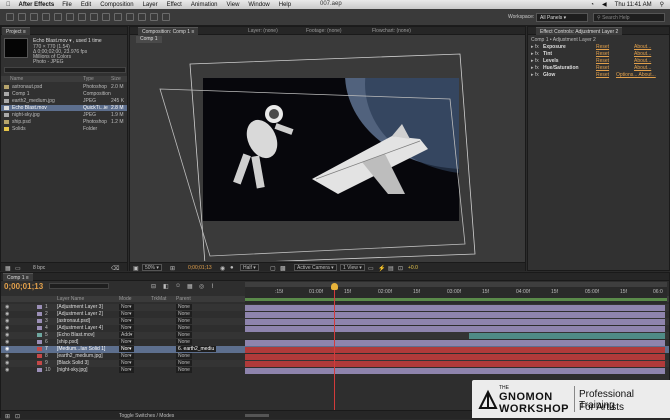 Image resolution: width=670 pixels, height=420 pixels. I want to click on menu-composition: Composition, so click(116, 5).